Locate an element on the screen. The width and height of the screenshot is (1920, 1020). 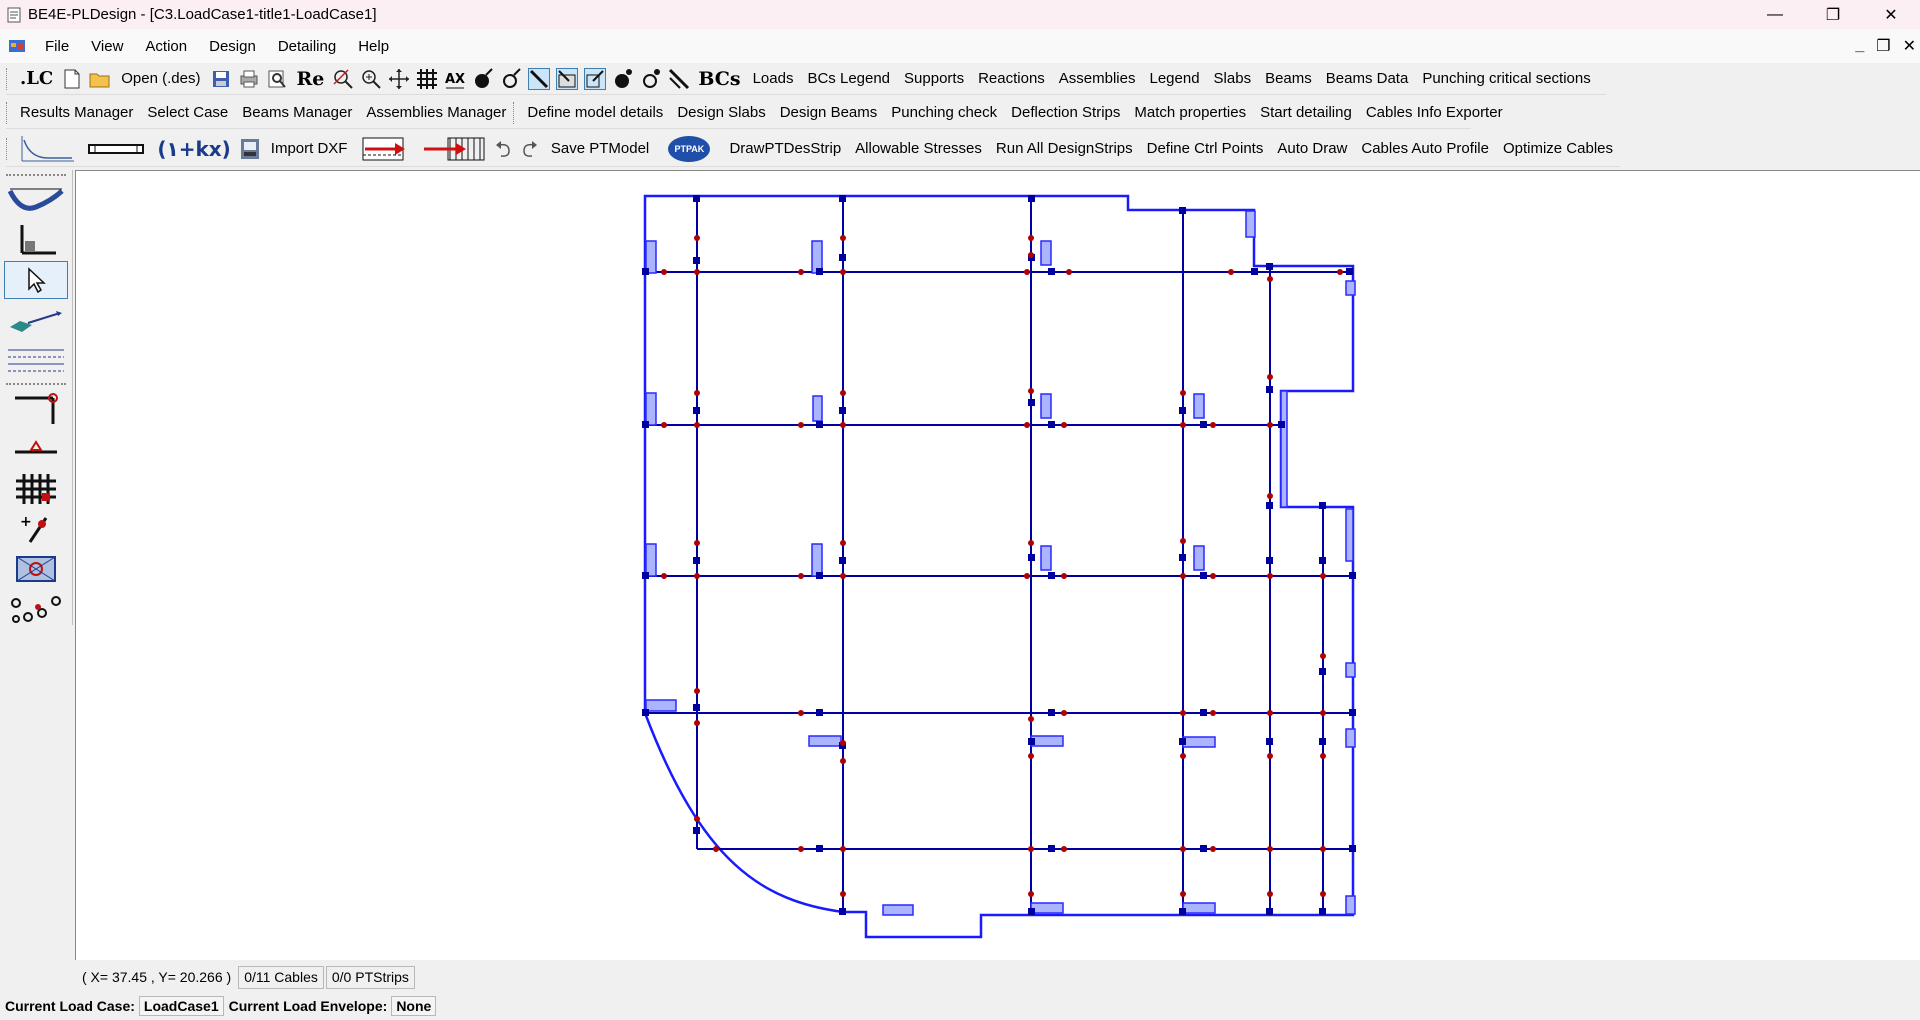
load-point-icon is located at coordinates (36, 449).